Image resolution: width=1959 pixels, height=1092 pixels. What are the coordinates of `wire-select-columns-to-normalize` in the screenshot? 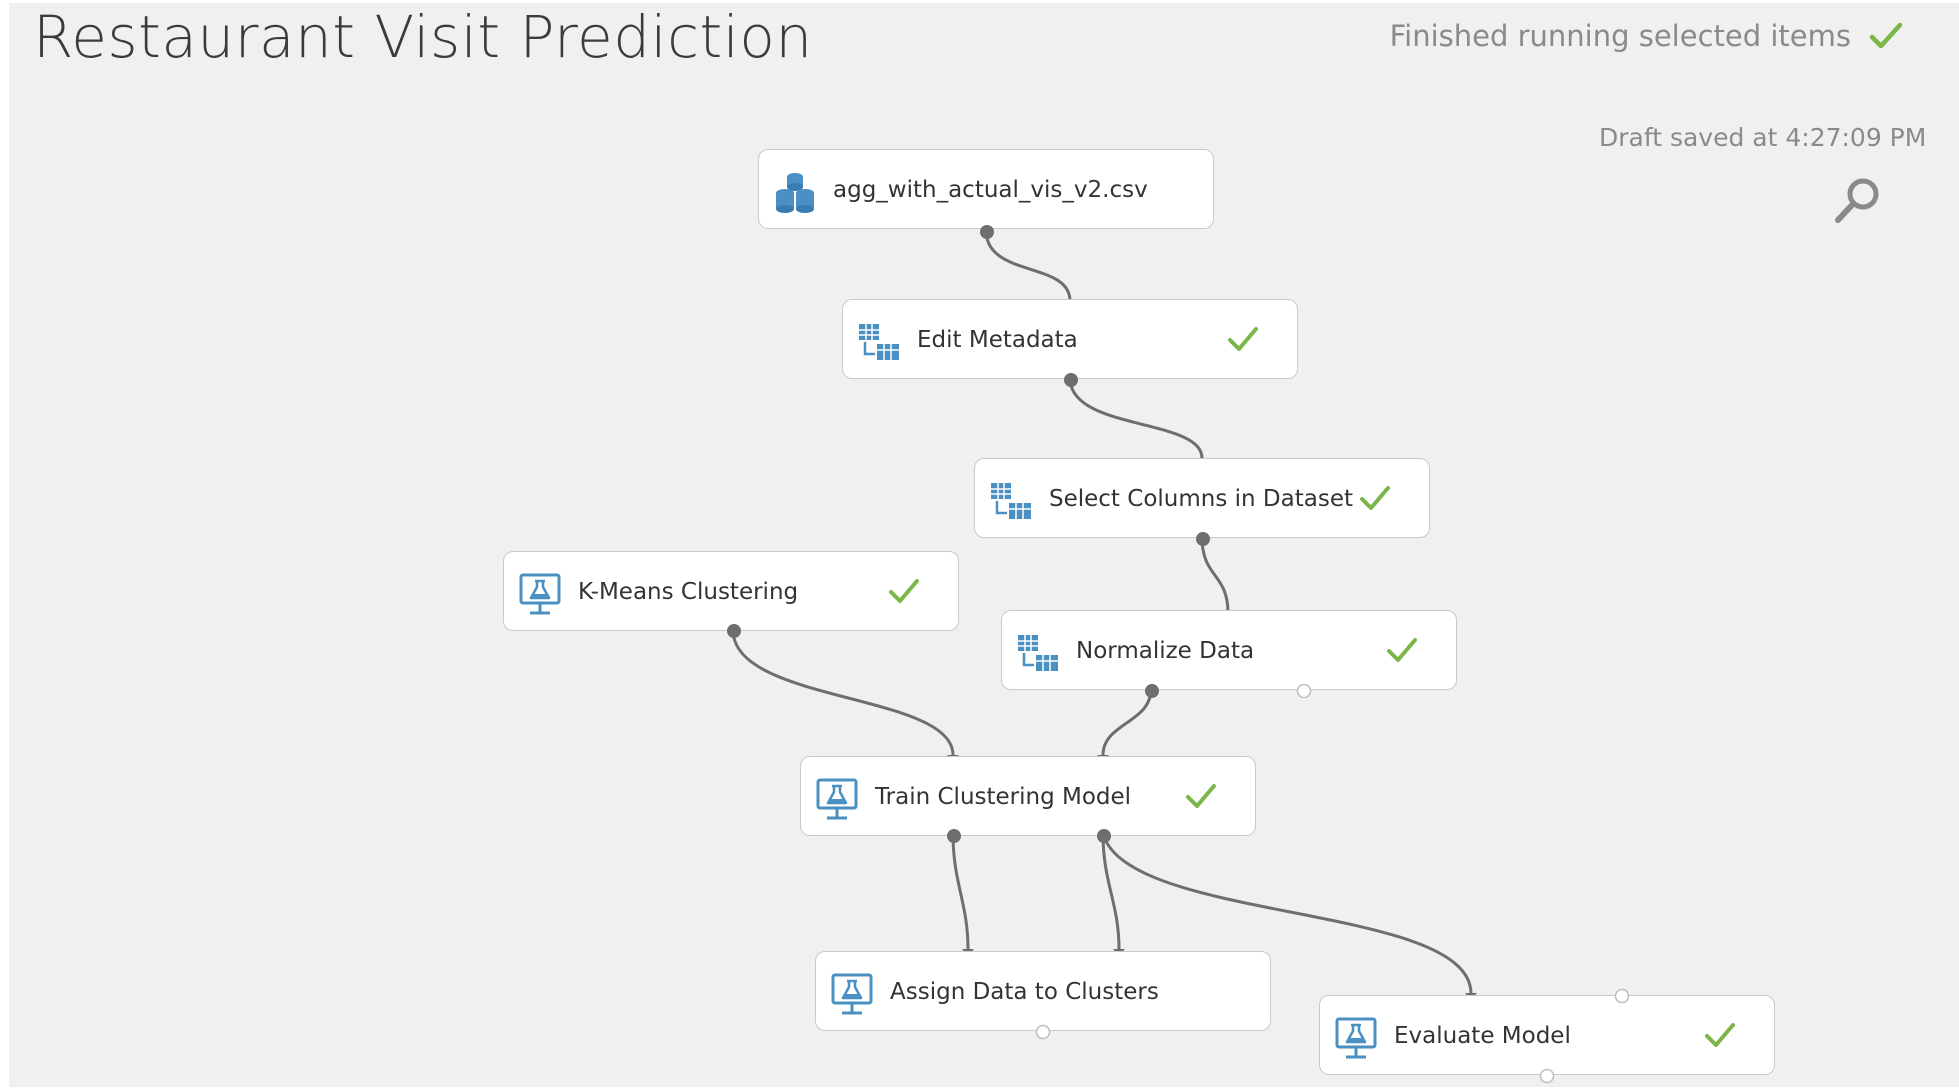 It's located at (1215, 575).